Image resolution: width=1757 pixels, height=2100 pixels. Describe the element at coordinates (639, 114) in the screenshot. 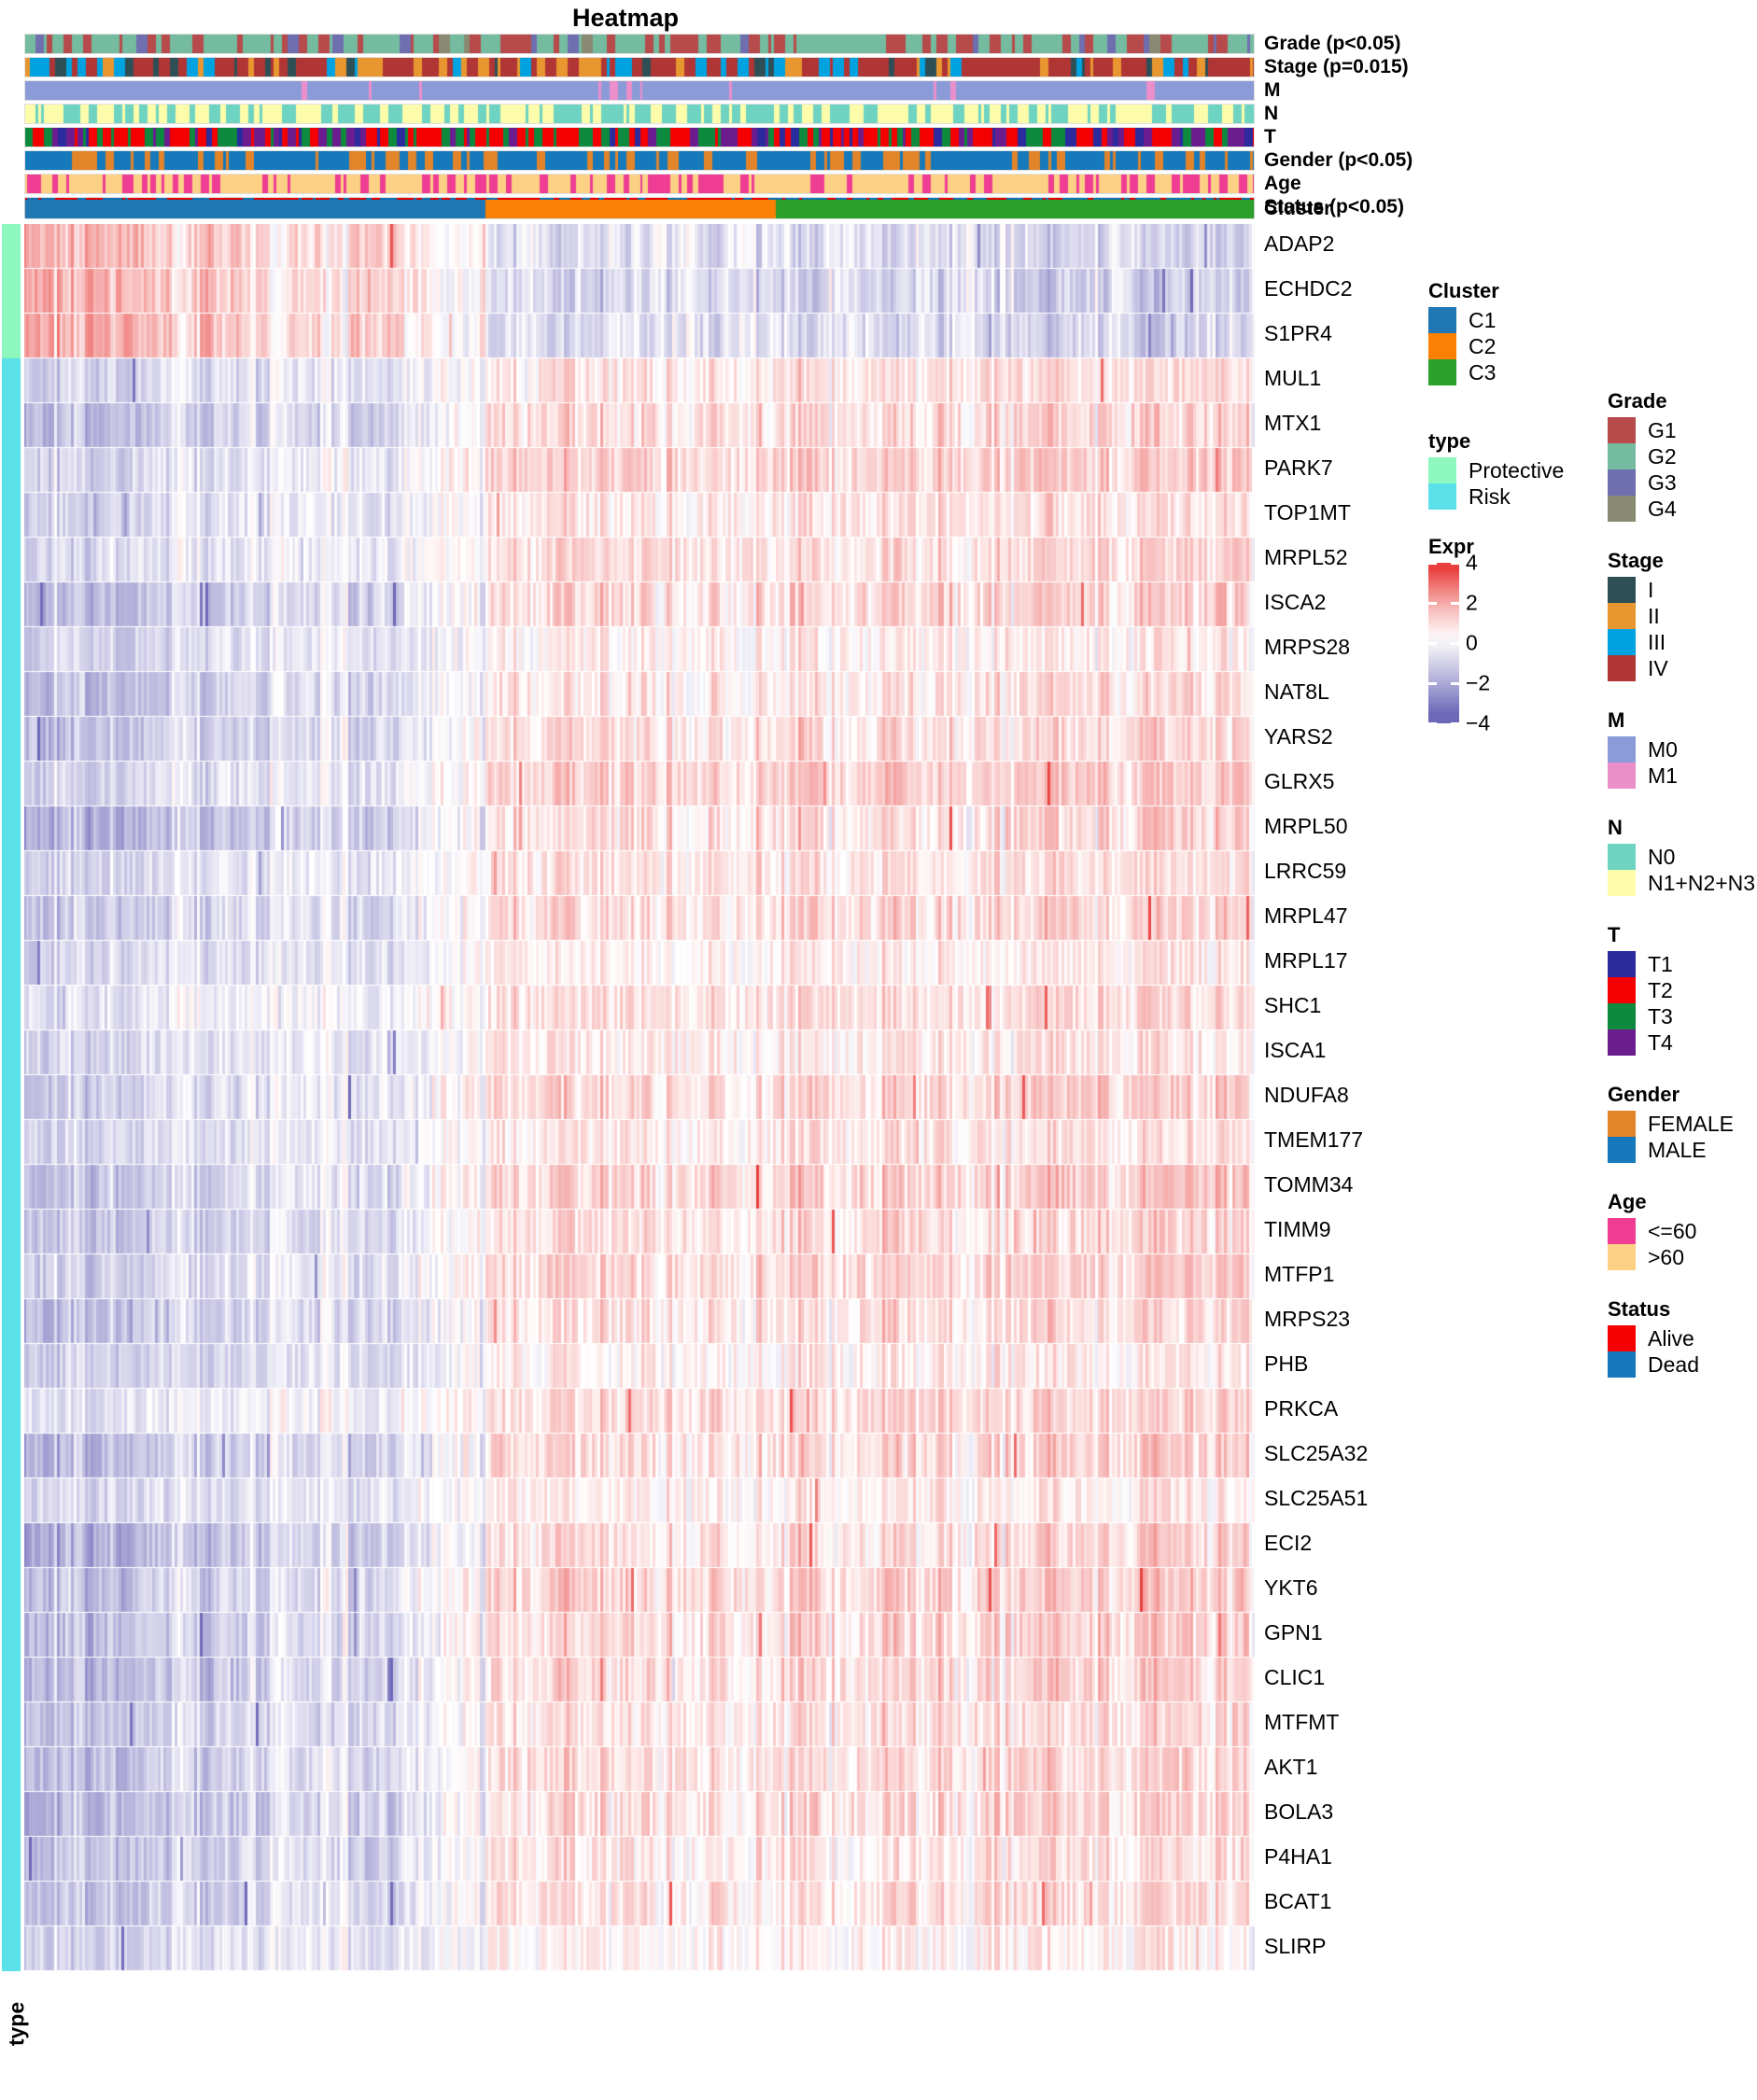

I see `annotation-track-canvas-n` at that location.